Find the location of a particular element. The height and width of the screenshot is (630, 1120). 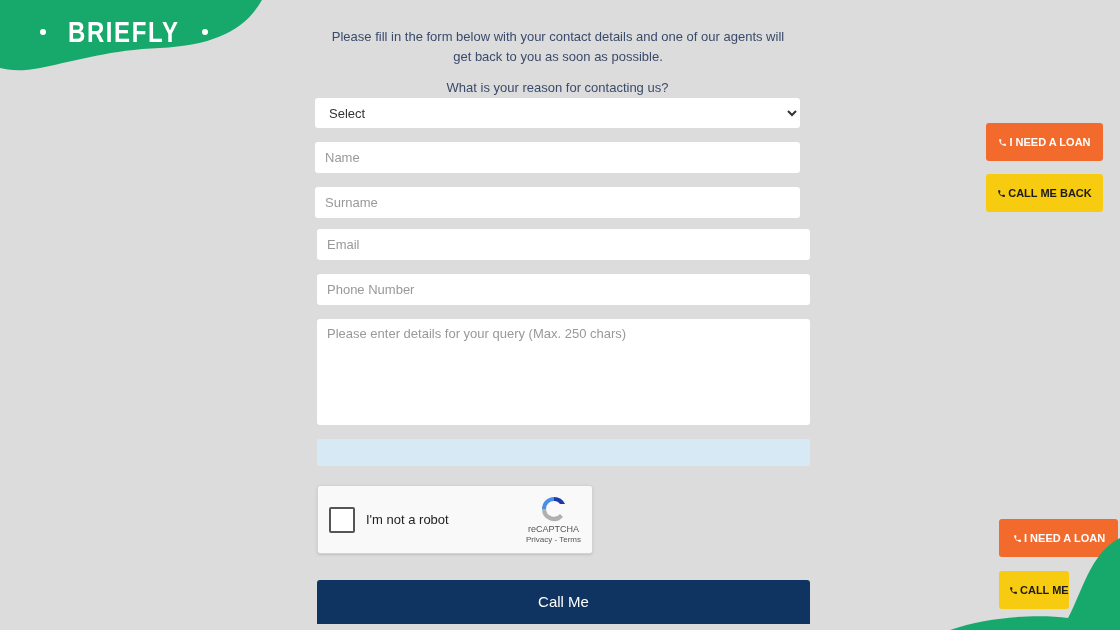

logo-text: BRIEFLY is located at coordinates (123, 32).